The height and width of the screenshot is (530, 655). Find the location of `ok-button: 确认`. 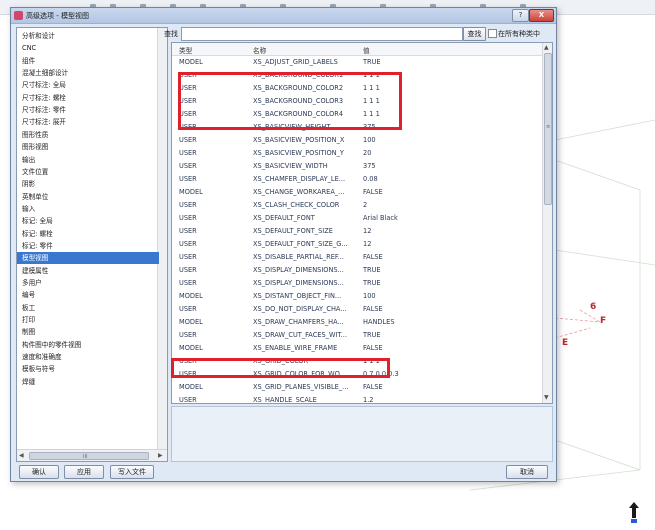

ok-button: 确认 is located at coordinates (39, 472).